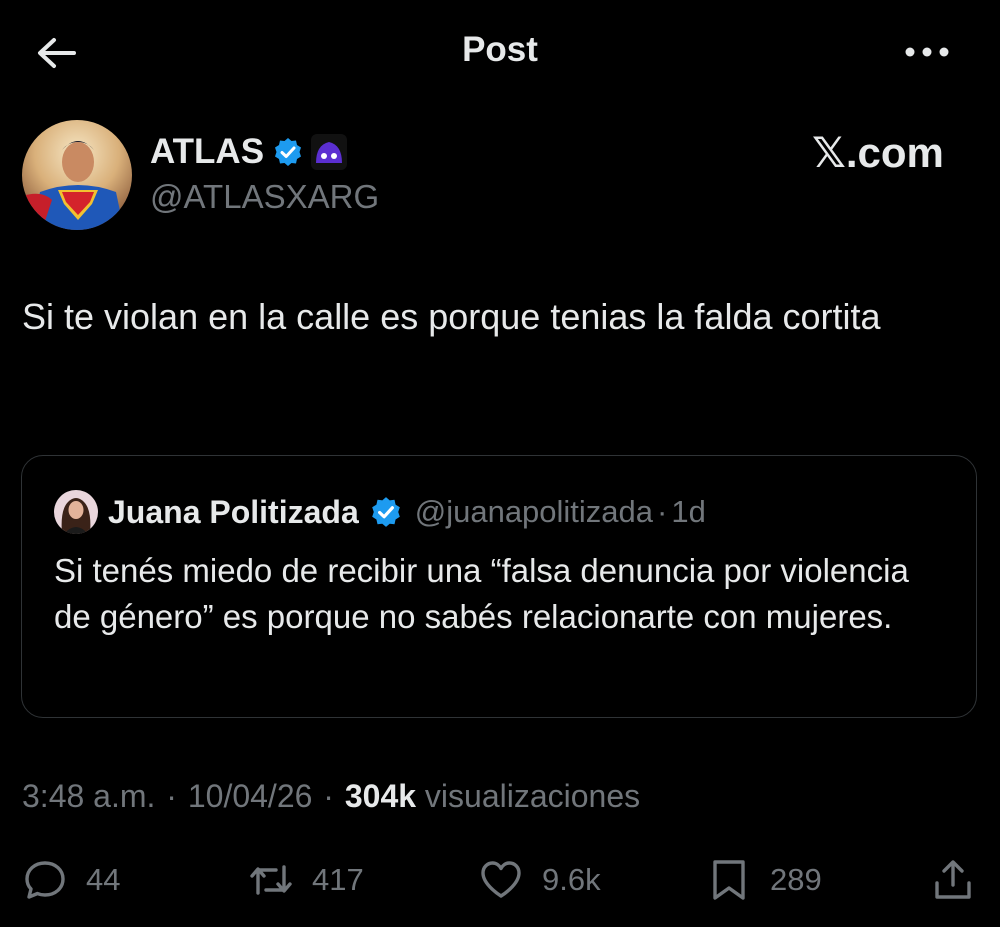 This screenshot has width=1000, height=927. What do you see at coordinates (688, 511) in the screenshot?
I see `quoted-post-time: 1d` at bounding box center [688, 511].